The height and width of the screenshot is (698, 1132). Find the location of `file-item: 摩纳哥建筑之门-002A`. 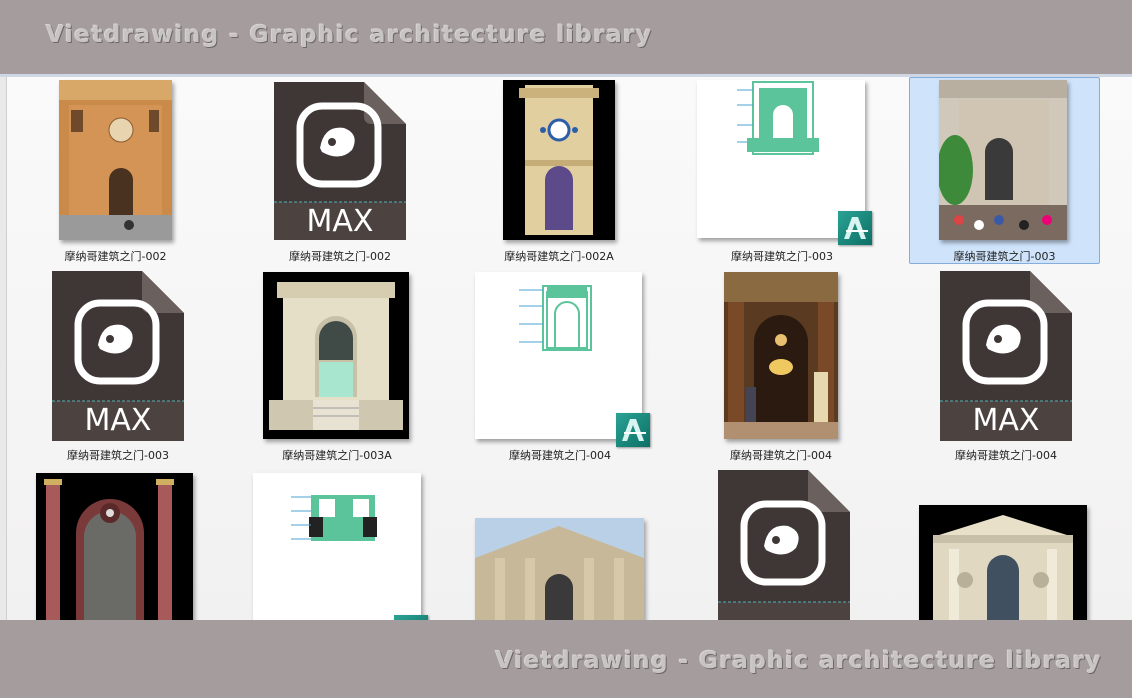

file-item: 摩纳哥建筑之门-002A is located at coordinates (559, 171).